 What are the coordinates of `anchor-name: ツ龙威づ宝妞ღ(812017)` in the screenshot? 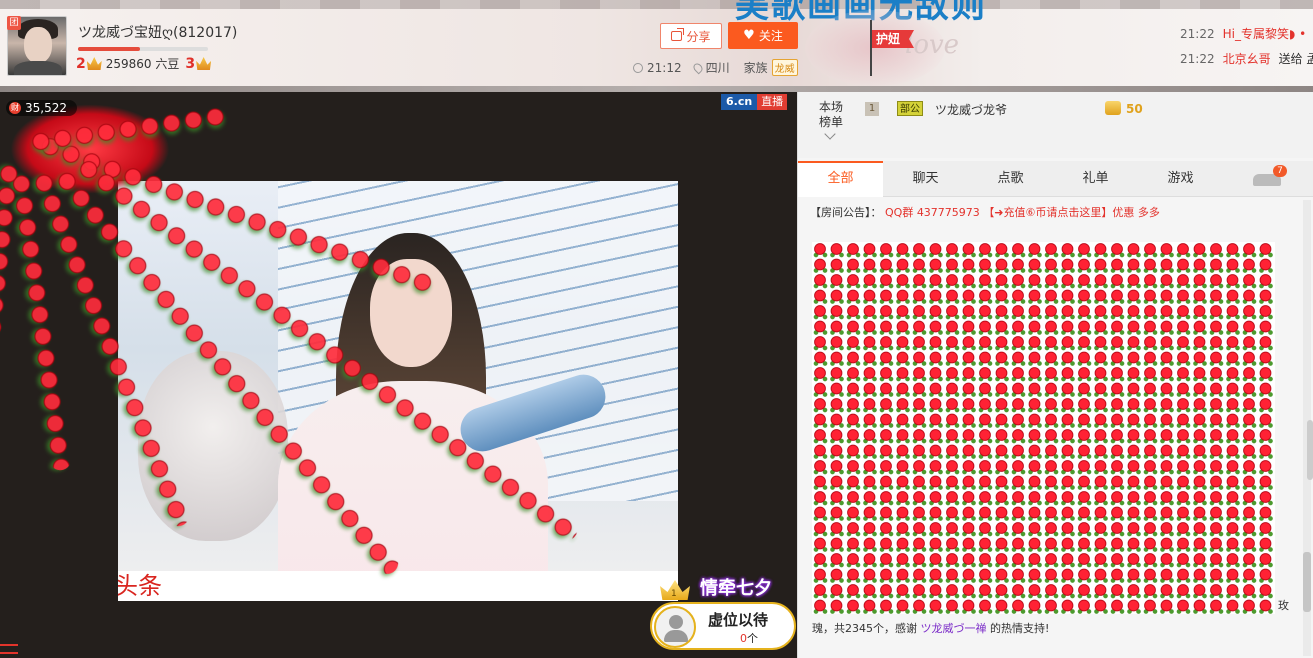 It's located at (157, 32).